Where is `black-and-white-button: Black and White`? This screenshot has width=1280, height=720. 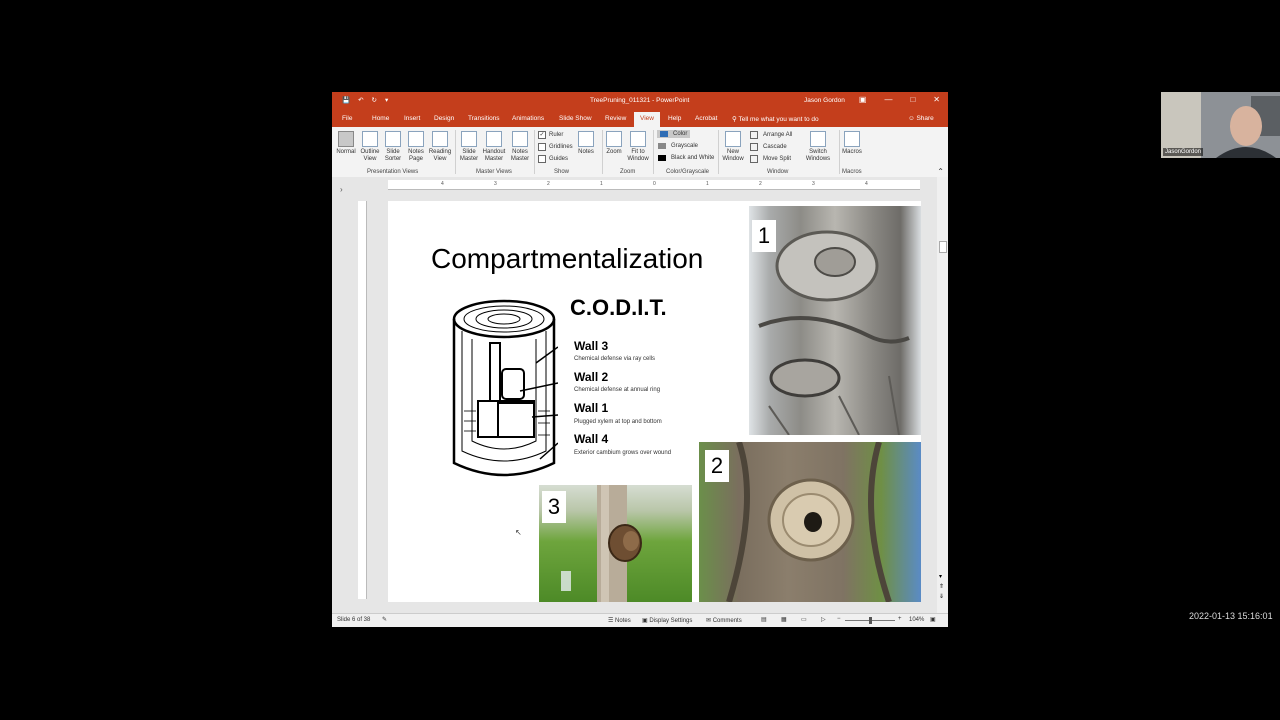 black-and-white-button: Black and White is located at coordinates (686, 158).